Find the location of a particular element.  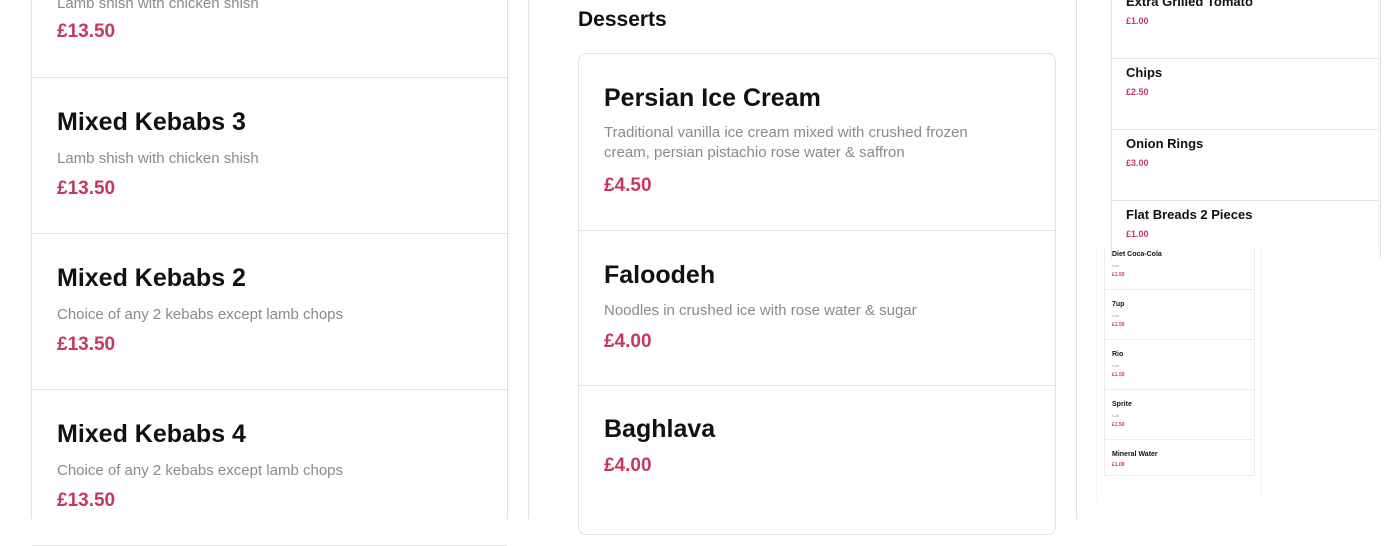

item-name: Onion Rings is located at coordinates (1165, 143).